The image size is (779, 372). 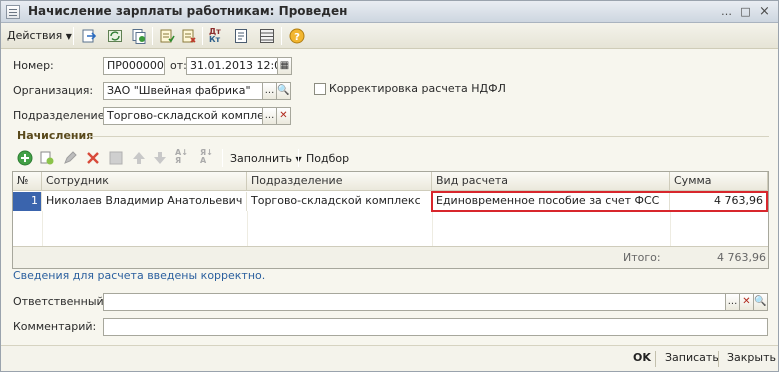 What do you see at coordinates (33, 65) in the screenshot?
I see `number-label: Номер:` at bounding box center [33, 65].